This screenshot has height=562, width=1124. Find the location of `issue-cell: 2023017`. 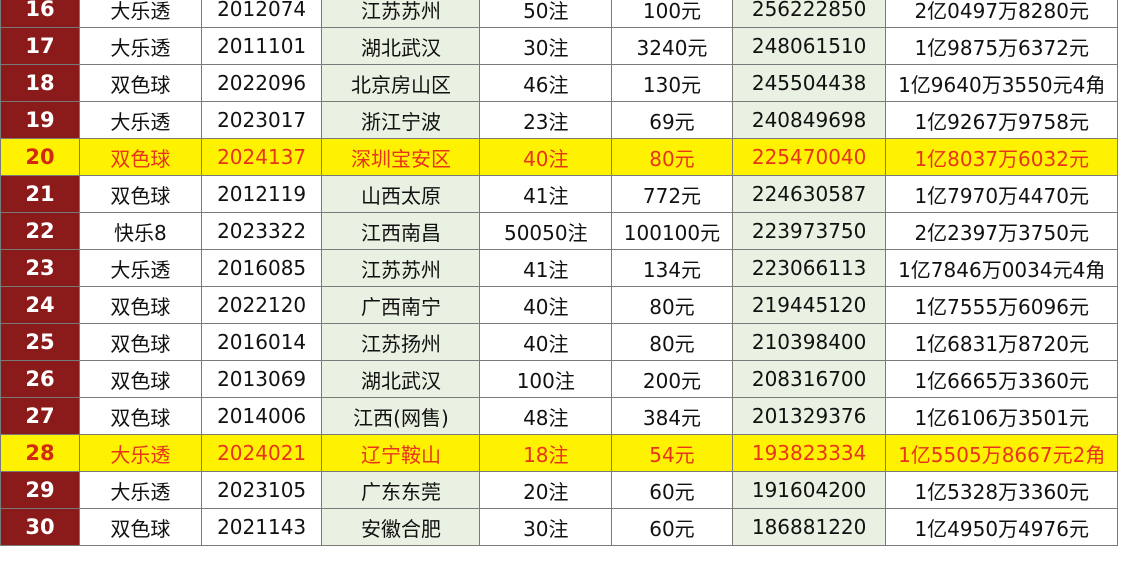

issue-cell: 2023017 is located at coordinates (261, 120).